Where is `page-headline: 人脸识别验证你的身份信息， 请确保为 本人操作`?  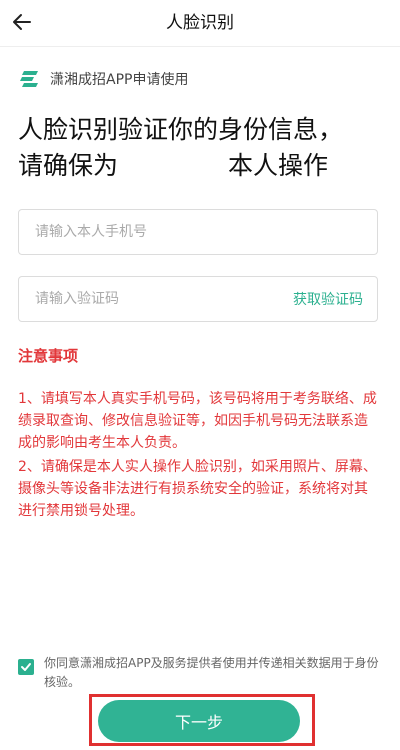
page-headline: 人脸识别验证你的身份信息， 请确保为 本人操作 is located at coordinates (203, 148).